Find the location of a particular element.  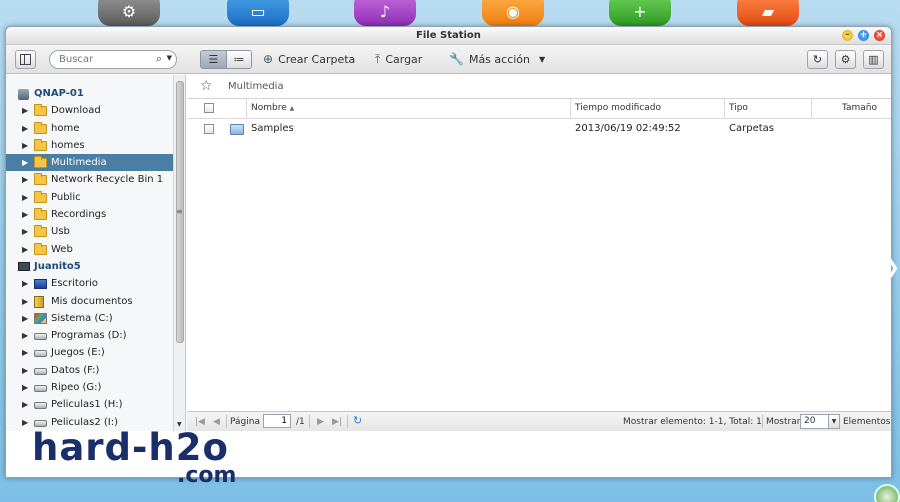

sidebar-item: ▶ Recordings is located at coordinates (89, 214).